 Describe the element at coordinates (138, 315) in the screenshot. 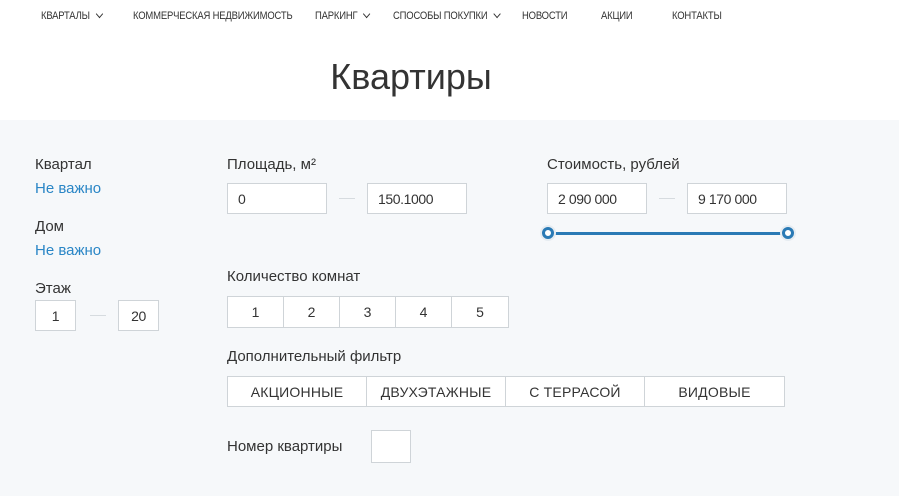

I see `floor-to-input: 20` at that location.